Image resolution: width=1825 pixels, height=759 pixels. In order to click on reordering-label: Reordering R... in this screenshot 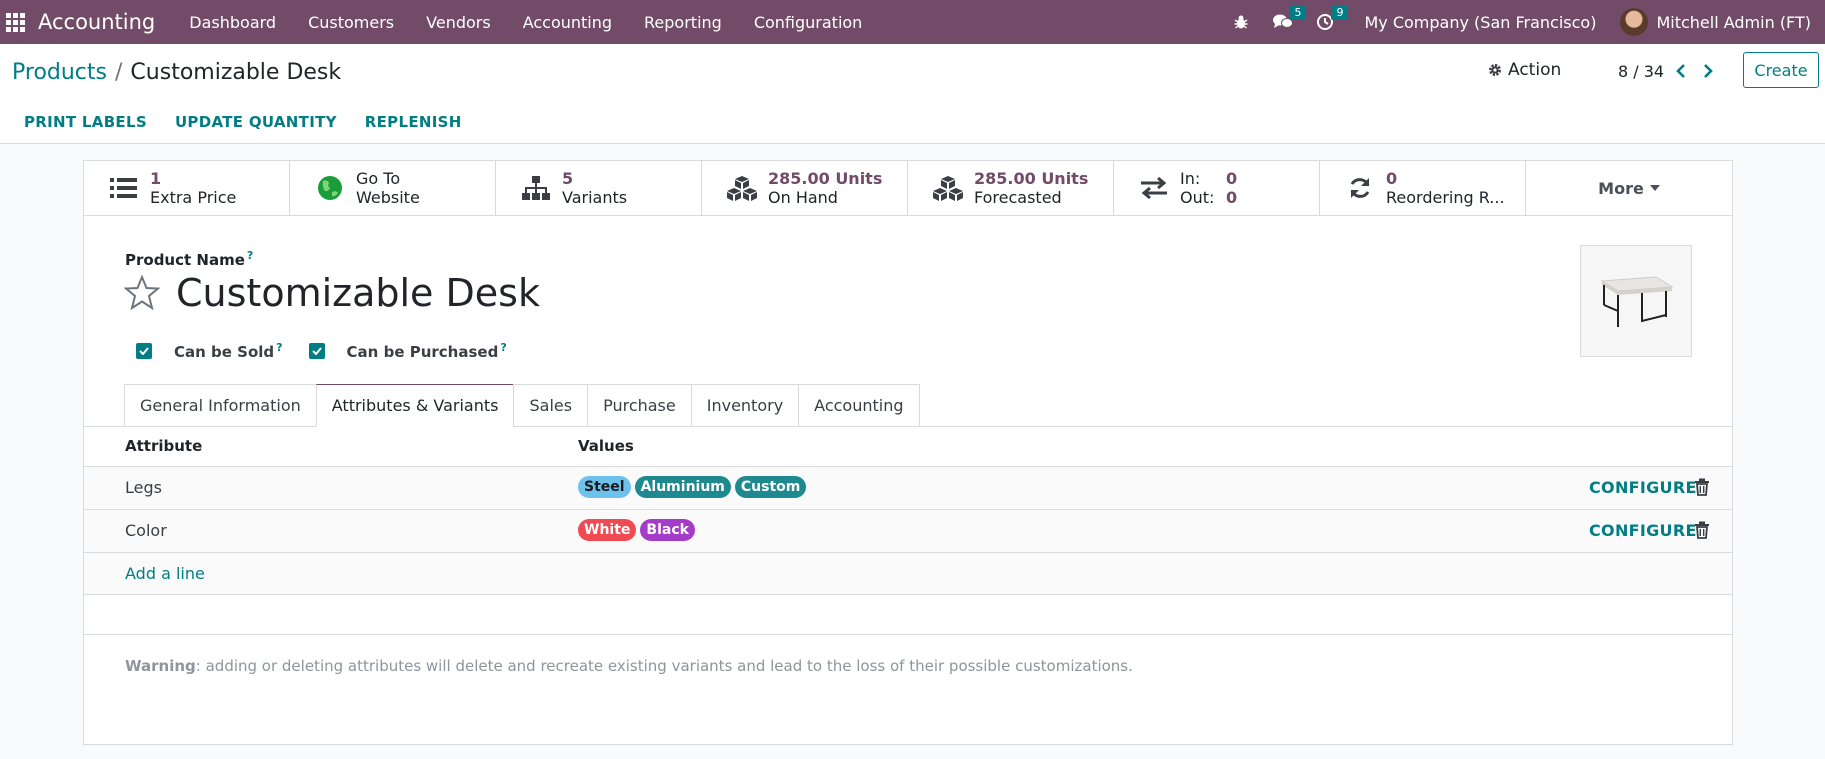, I will do `click(1445, 197)`.